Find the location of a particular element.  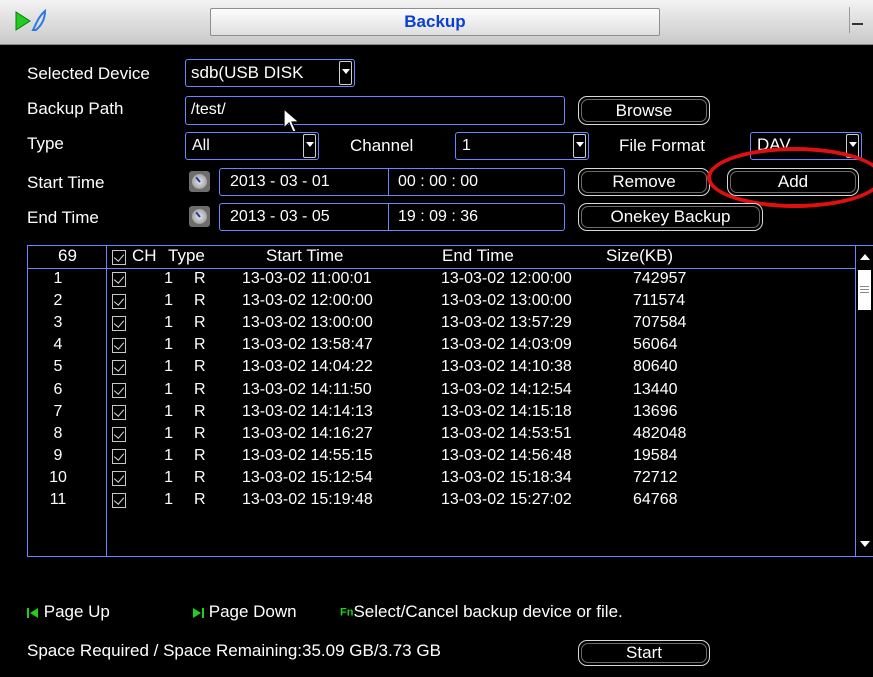

end-date: 2013 - 03 - 05 is located at coordinates (280, 217).